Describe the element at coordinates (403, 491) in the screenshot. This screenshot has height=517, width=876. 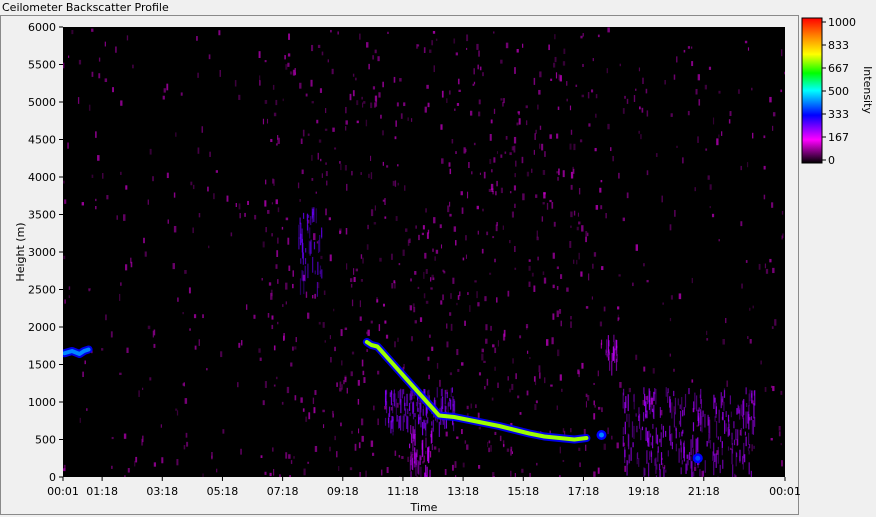
I see `x-tick-label: 11:18` at that location.